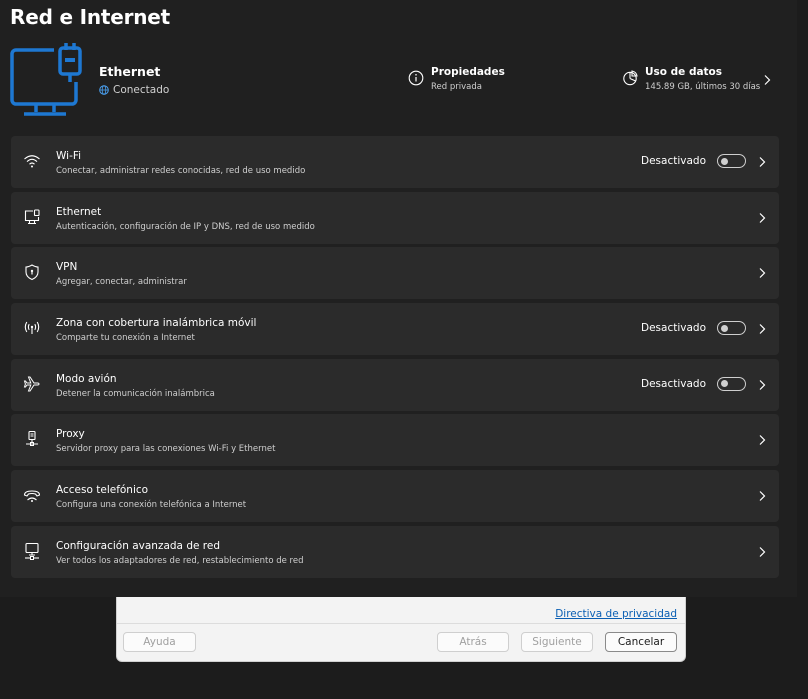  Describe the element at coordinates (125, 338) in the screenshot. I see `row-subtitle: Comparte tu conexión a Internet` at that location.